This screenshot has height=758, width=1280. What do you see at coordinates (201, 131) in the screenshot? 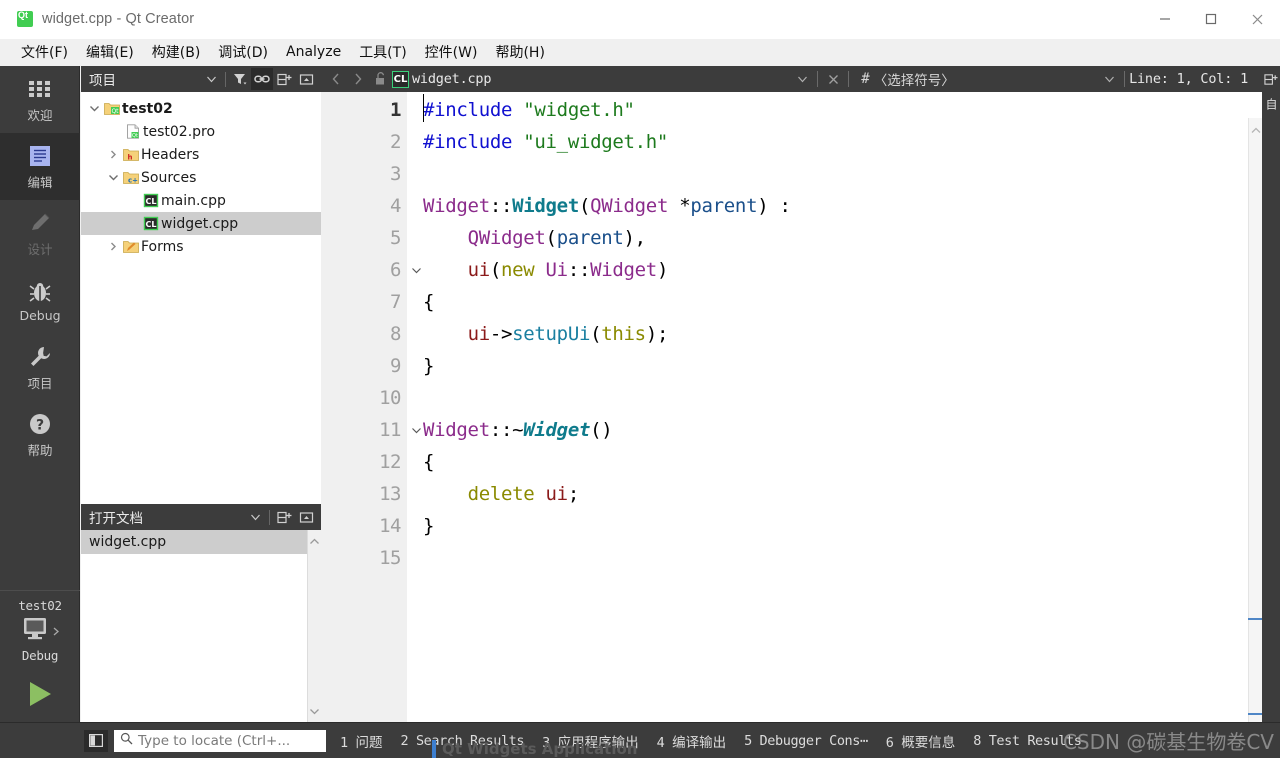
I see `tree-row: Qt test02.pro` at bounding box center [201, 131].